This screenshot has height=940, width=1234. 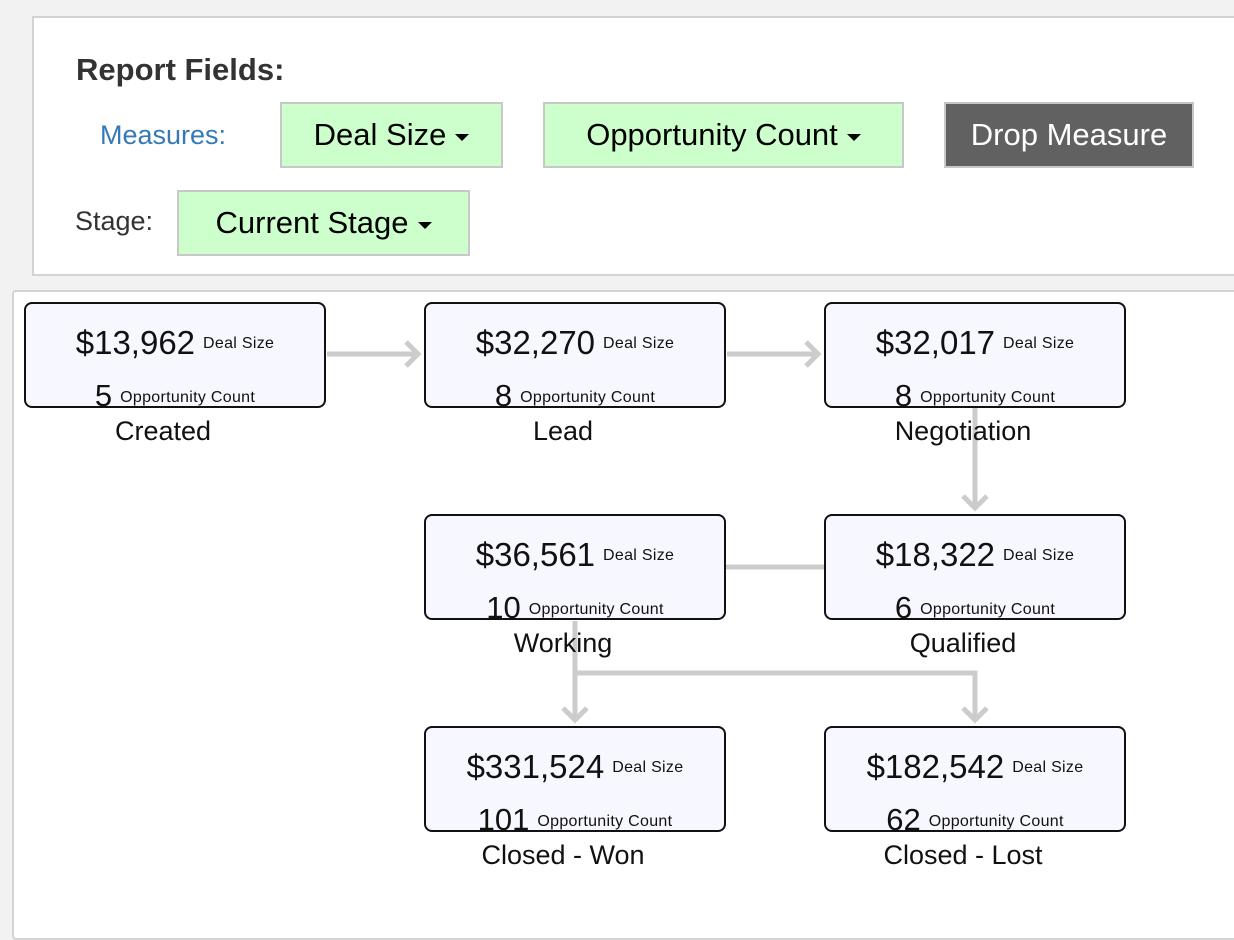 I want to click on deal-size-value: $32,017, so click(x=935, y=342).